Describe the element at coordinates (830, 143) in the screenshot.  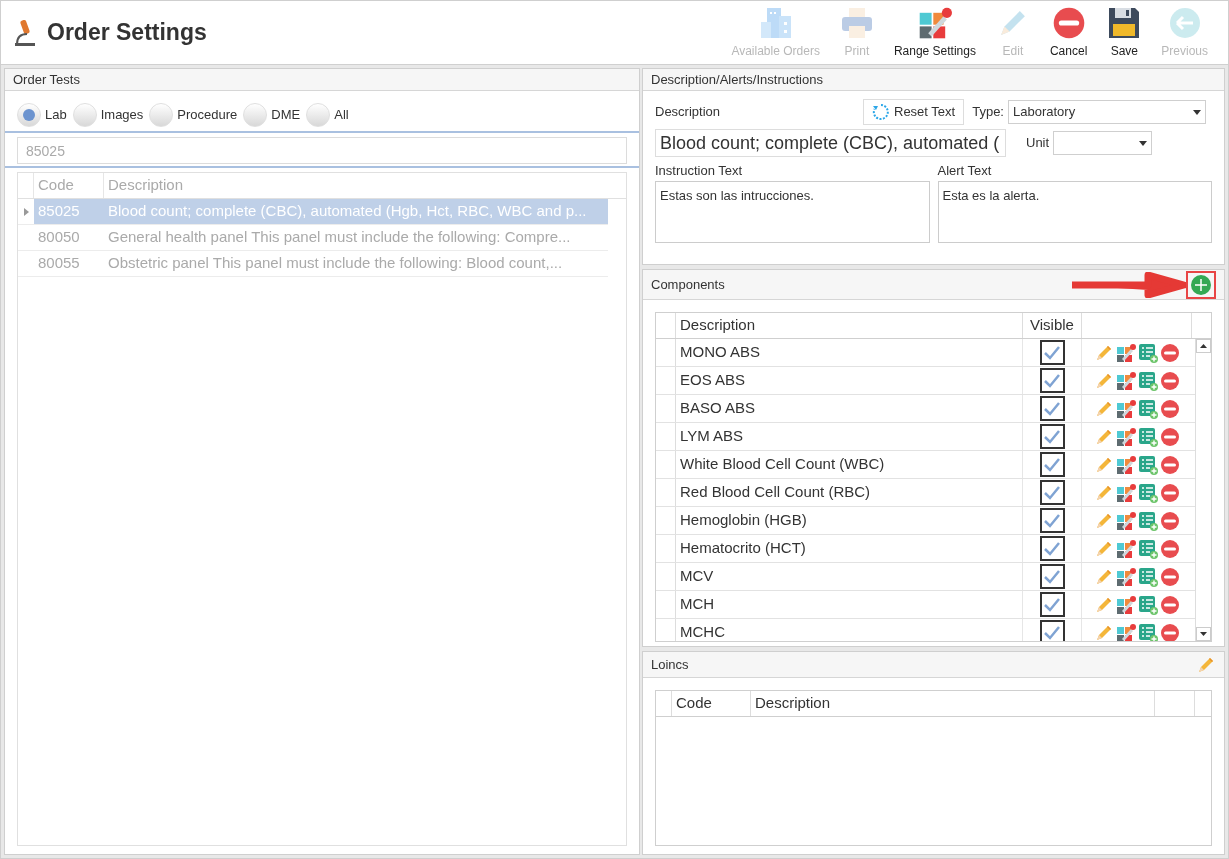
I see `description-field: Blood count; complete (CBC), automated (` at that location.